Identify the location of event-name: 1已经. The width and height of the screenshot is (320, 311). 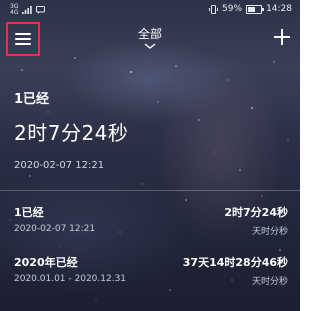
(29, 212).